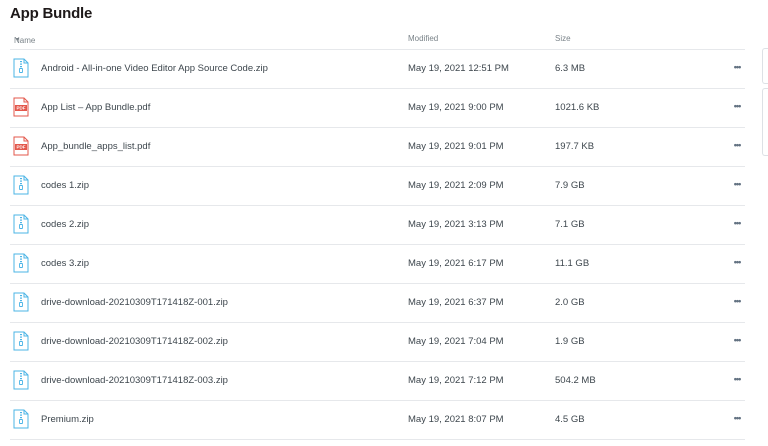 Image resolution: width=768 pixels, height=446 pixels. Describe the element at coordinates (377, 420) in the screenshot. I see `file-row: Premium.zip May 19, 2021 8:07 PM 4.5 GB •••` at that location.